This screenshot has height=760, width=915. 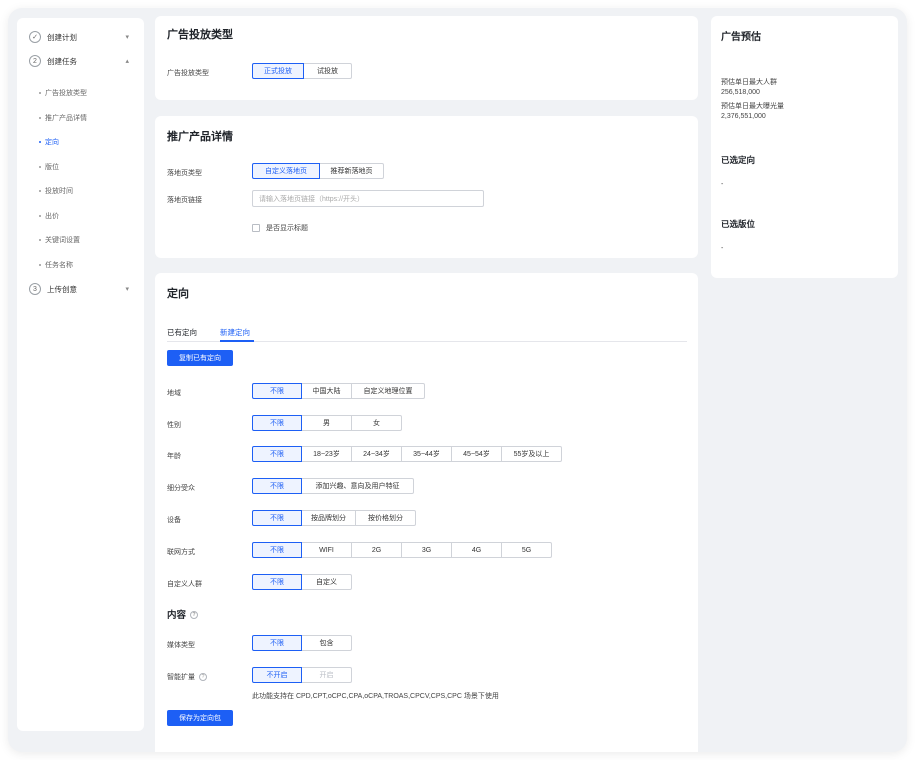 What do you see at coordinates (278, 71) in the screenshot?
I see `option-formal: 正式投放` at bounding box center [278, 71].